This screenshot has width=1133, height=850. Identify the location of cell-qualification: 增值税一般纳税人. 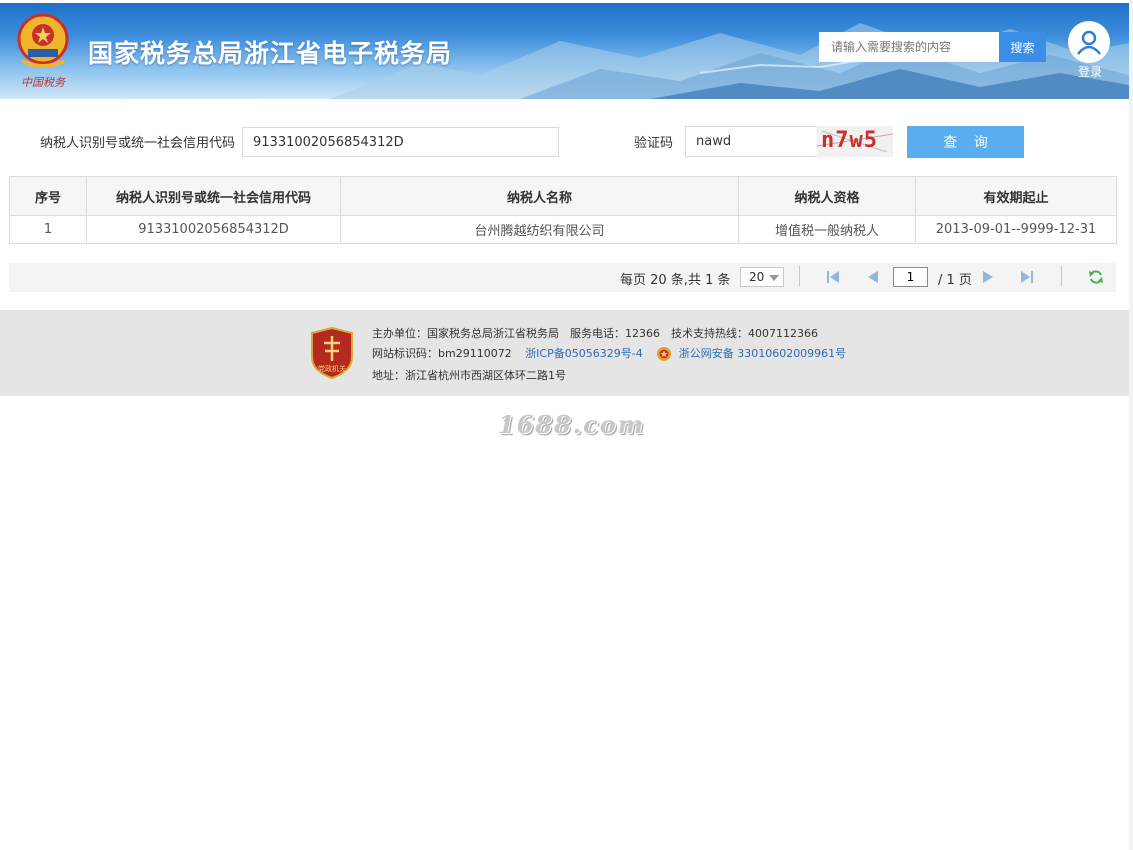
(827, 229).